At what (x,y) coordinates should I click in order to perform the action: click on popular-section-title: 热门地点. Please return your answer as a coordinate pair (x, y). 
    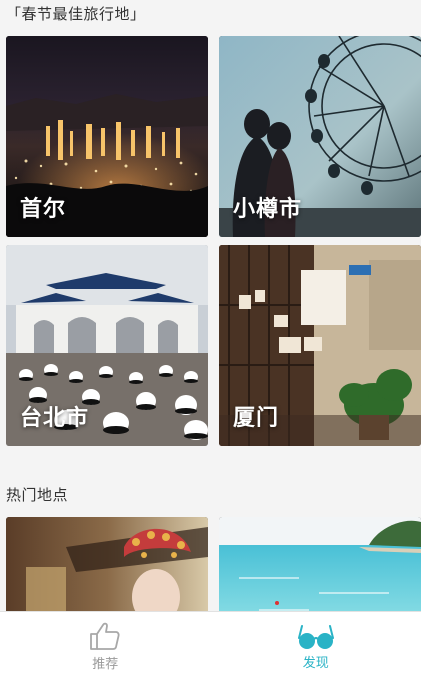
    Looking at the image, I should click on (37, 495).